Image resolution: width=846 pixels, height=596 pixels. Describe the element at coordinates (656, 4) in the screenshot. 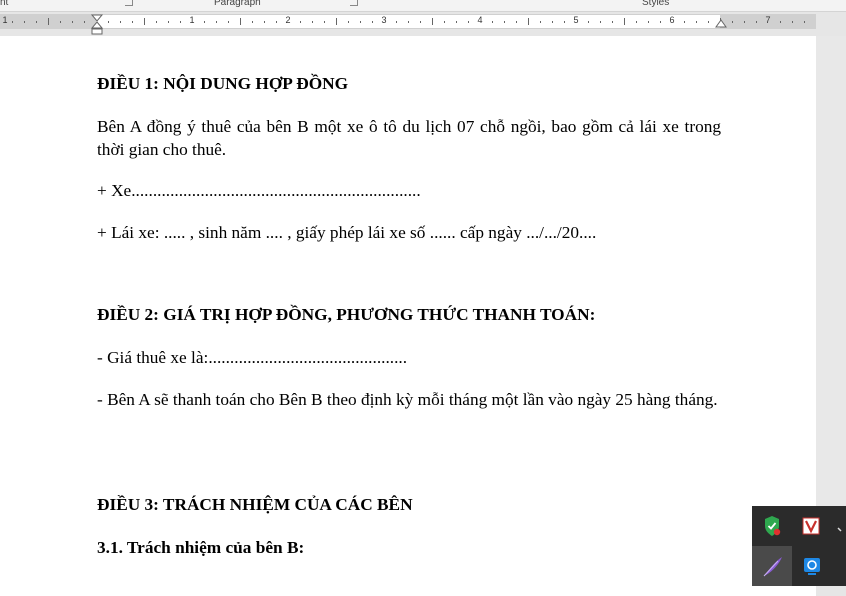

I see `ribbon-group-styles-label: Styles` at that location.